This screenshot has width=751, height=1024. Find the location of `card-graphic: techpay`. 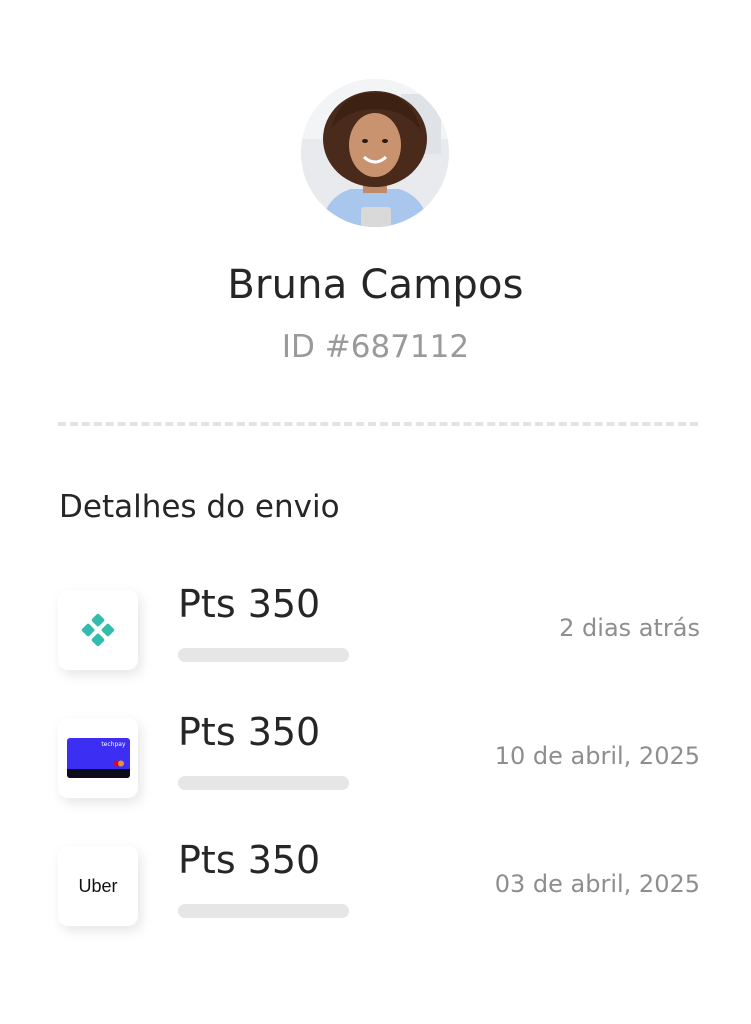

card-graphic: techpay is located at coordinates (98, 758).